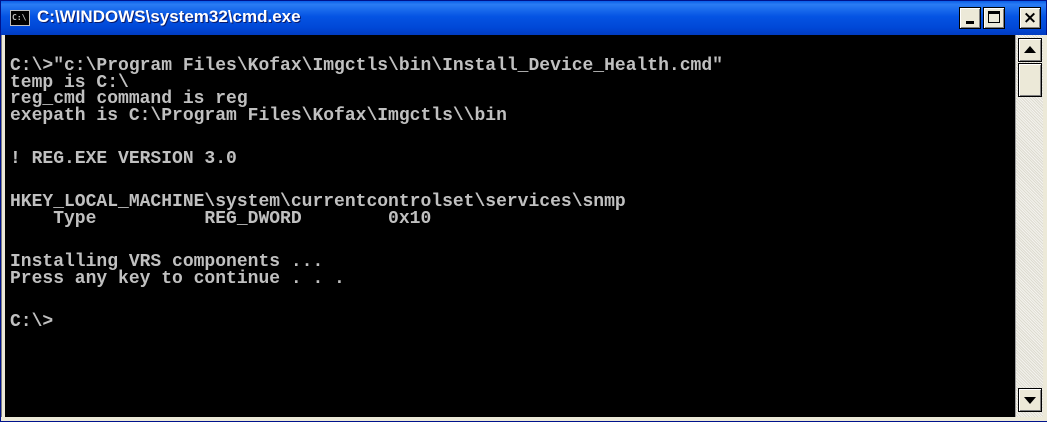 The width and height of the screenshot is (1047, 422). Describe the element at coordinates (523, 419) in the screenshot. I see `window-frame-bottom` at that location.